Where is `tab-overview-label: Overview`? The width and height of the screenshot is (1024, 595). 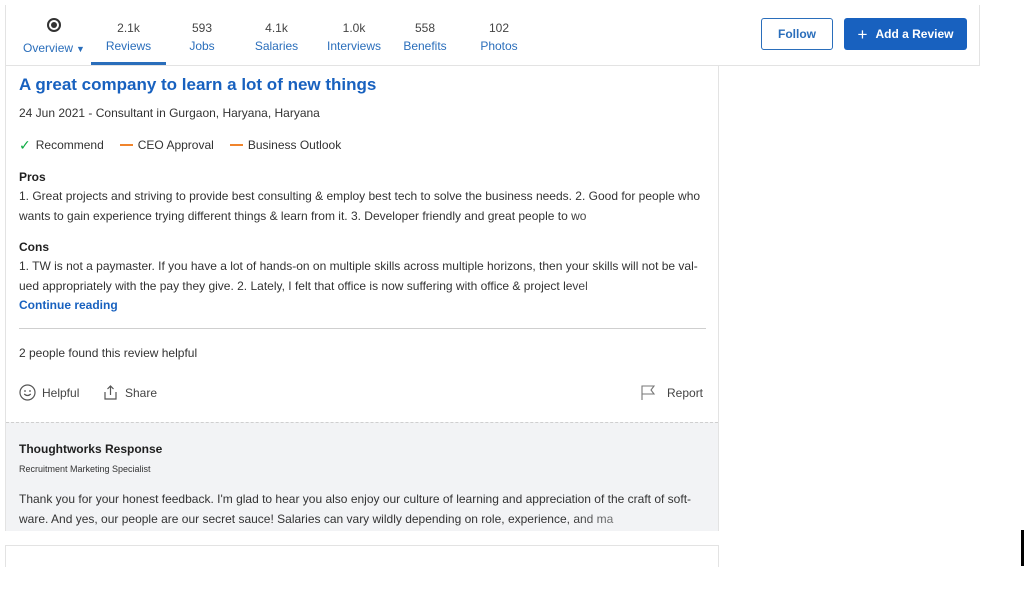
tab-overview-label: Overview is located at coordinates (48, 48).